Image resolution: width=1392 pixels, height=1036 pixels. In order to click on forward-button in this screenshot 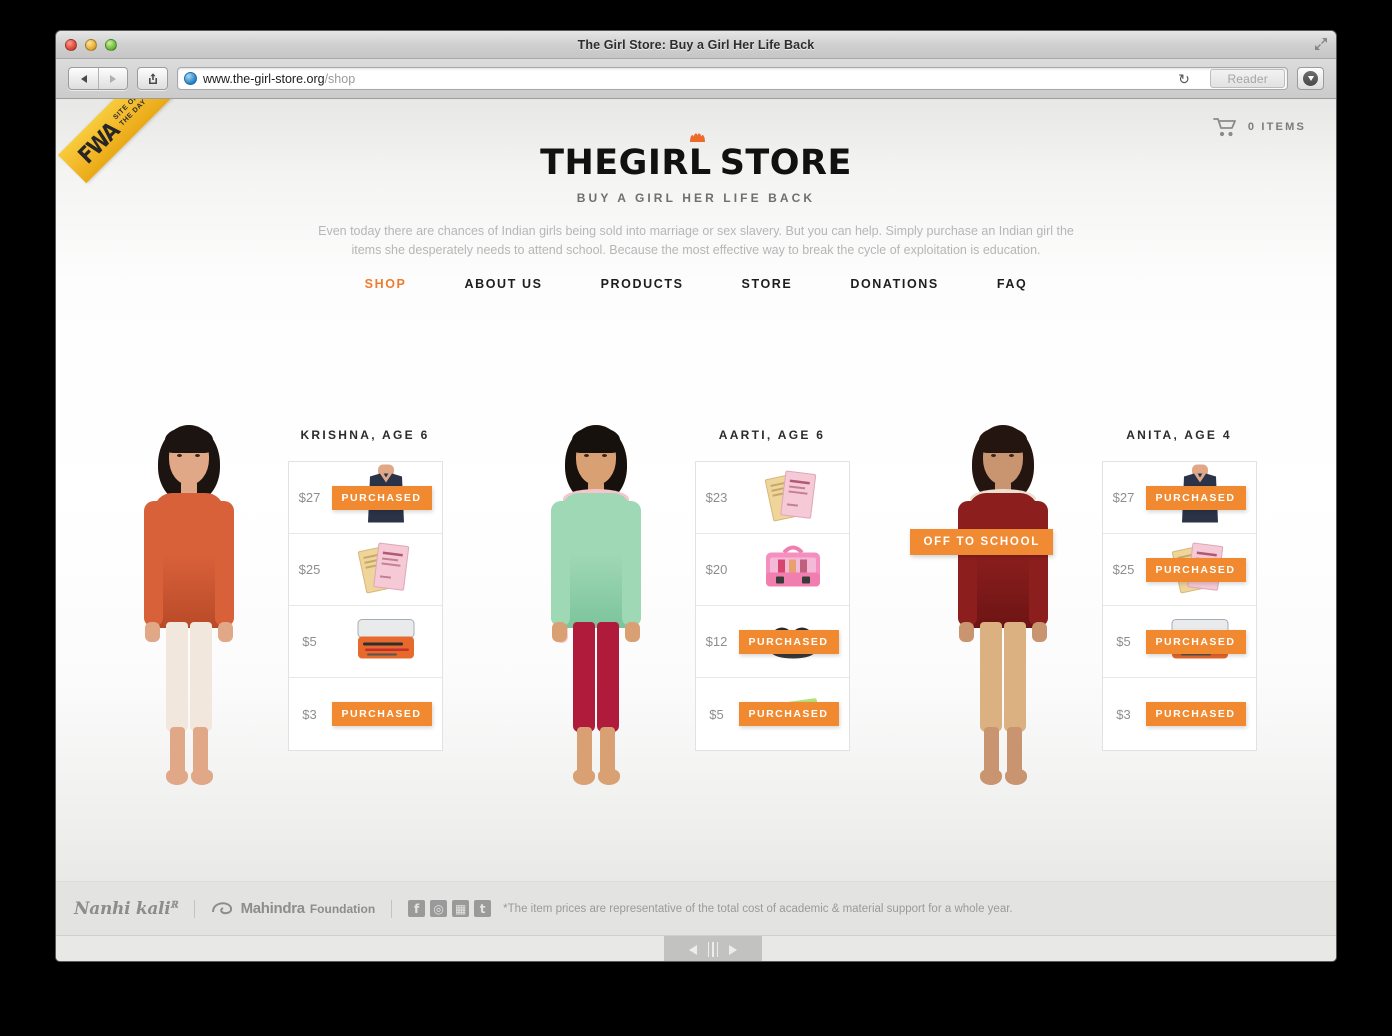, I will do `click(112, 78)`.